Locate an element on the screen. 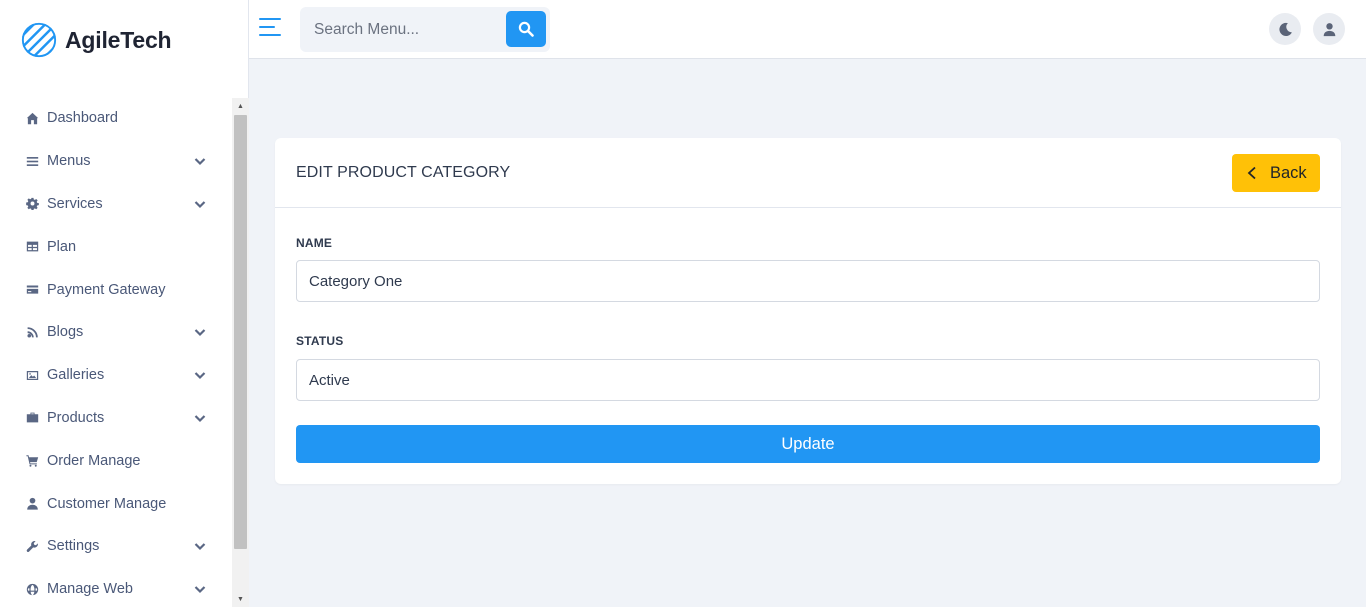 This screenshot has width=1366, height=607. sidebar-item-products: Products is located at coordinates (116, 418).